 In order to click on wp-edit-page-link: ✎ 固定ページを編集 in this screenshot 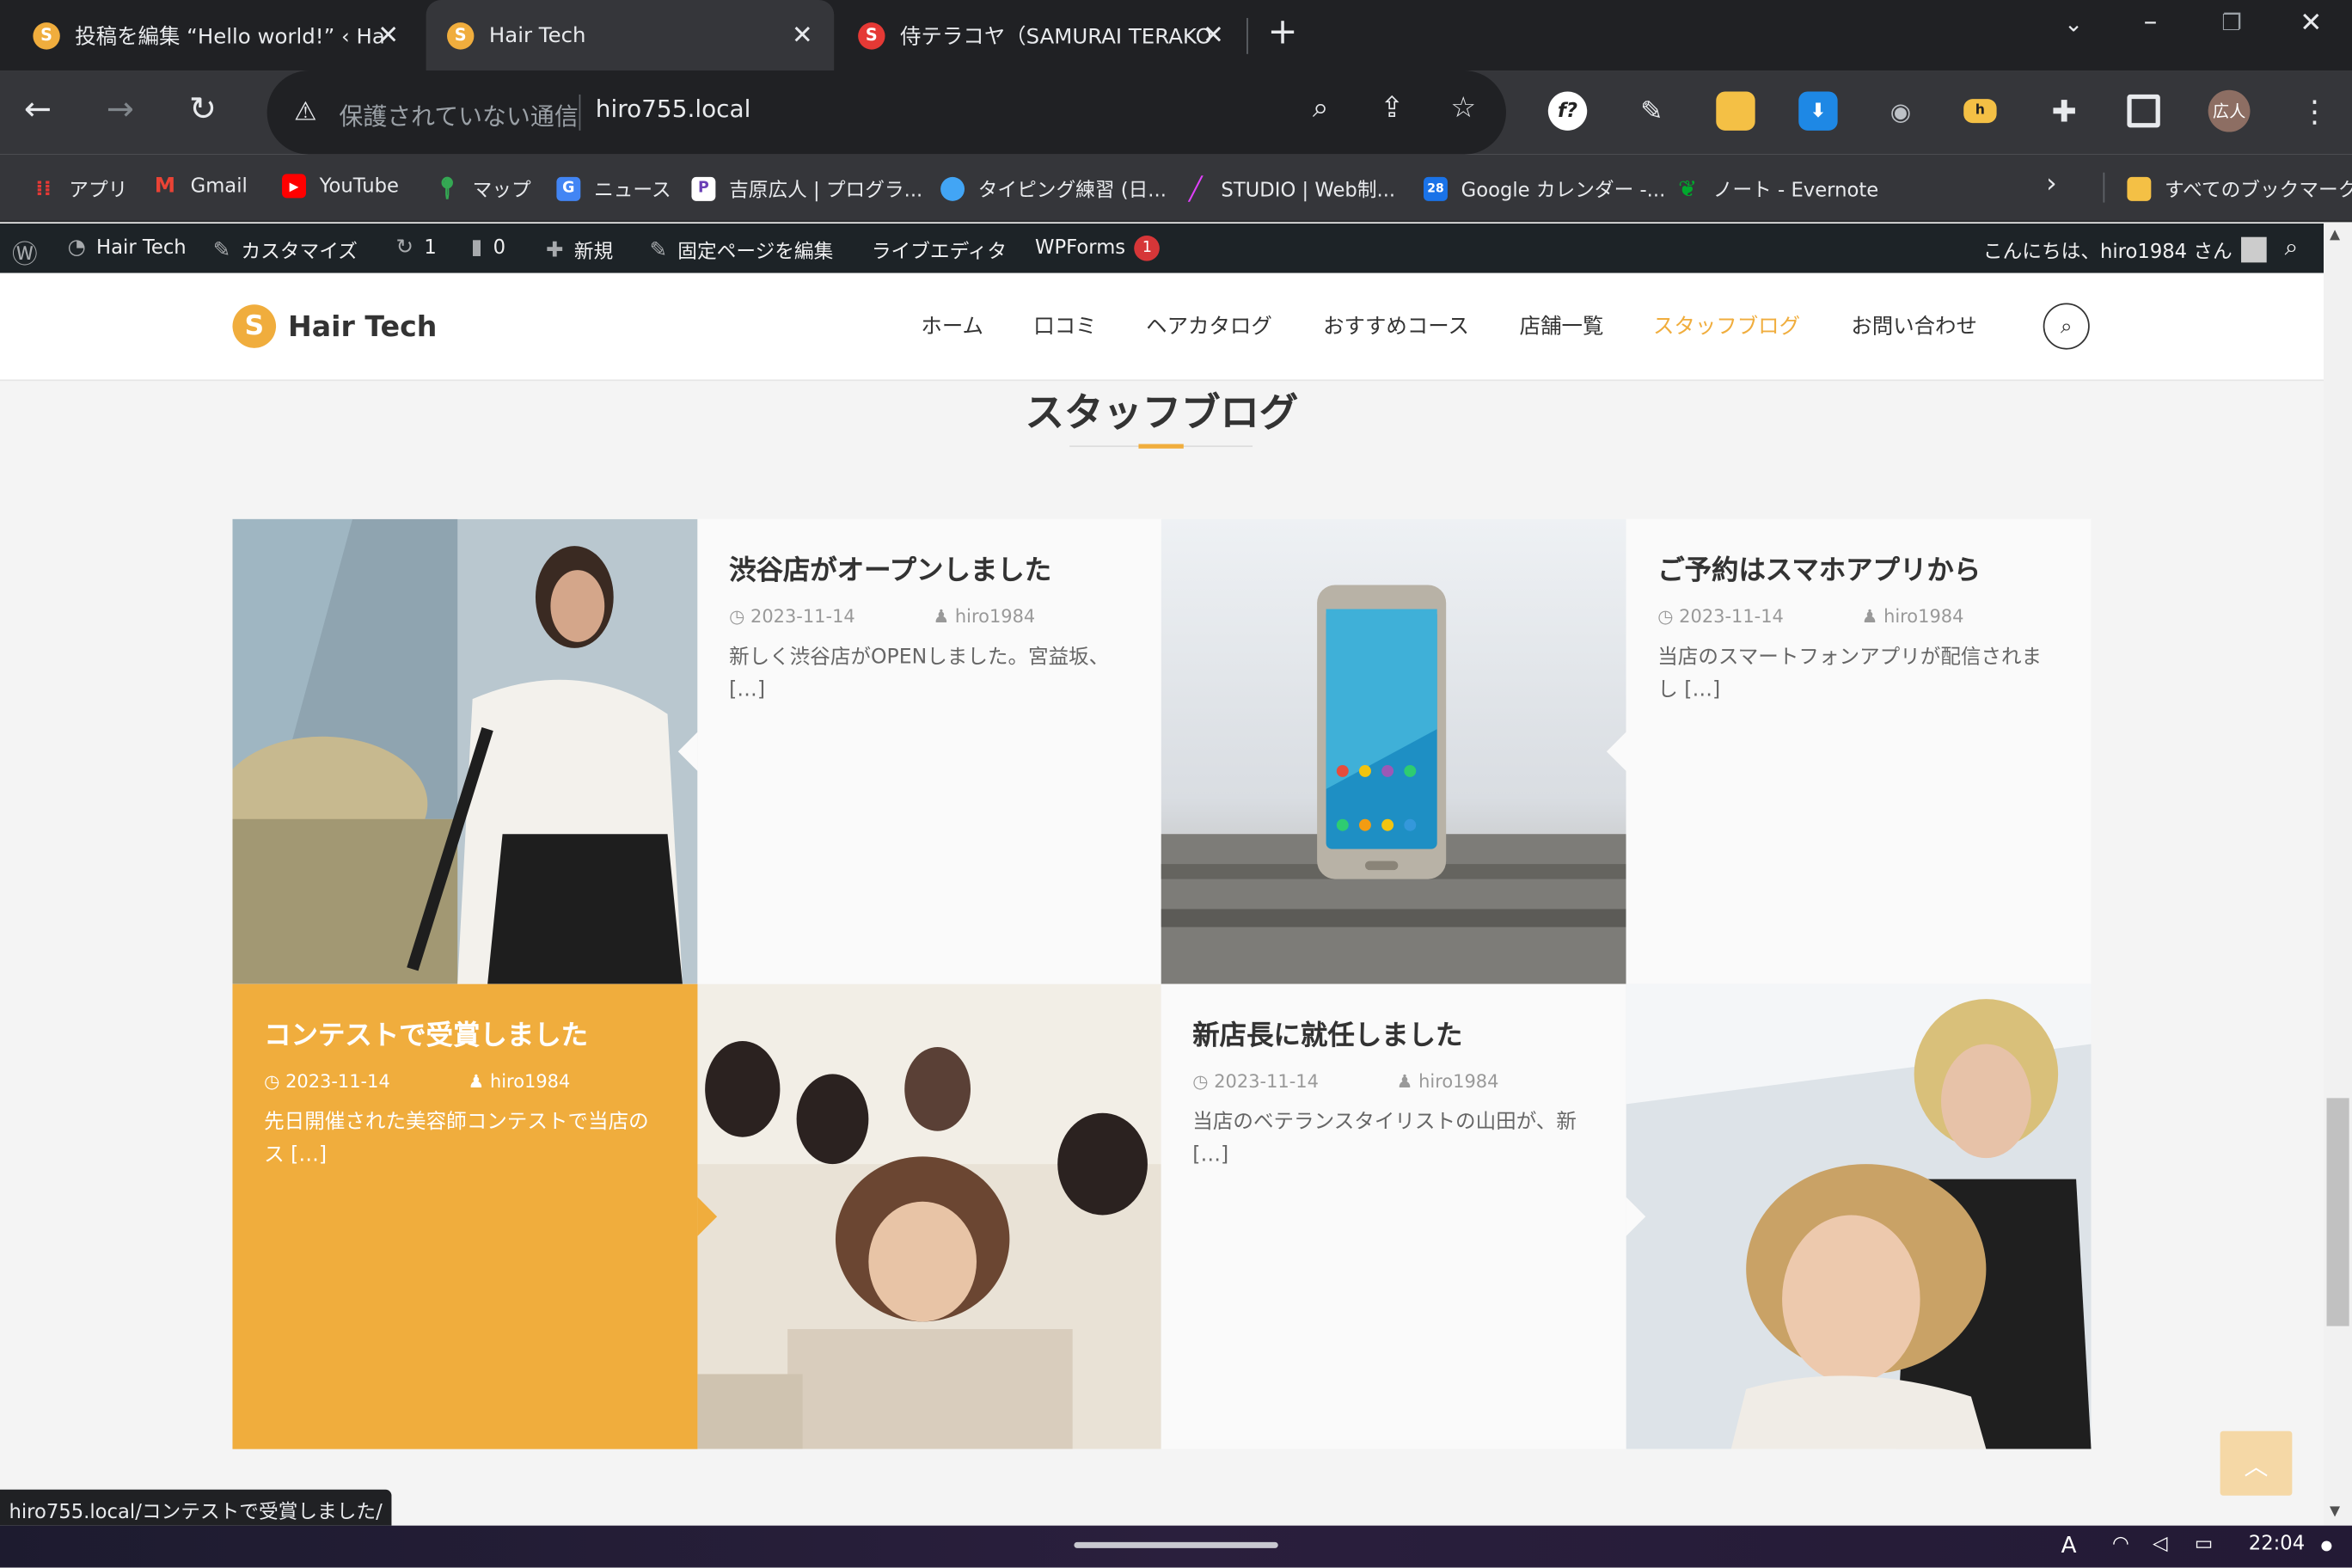, I will do `click(742, 250)`.